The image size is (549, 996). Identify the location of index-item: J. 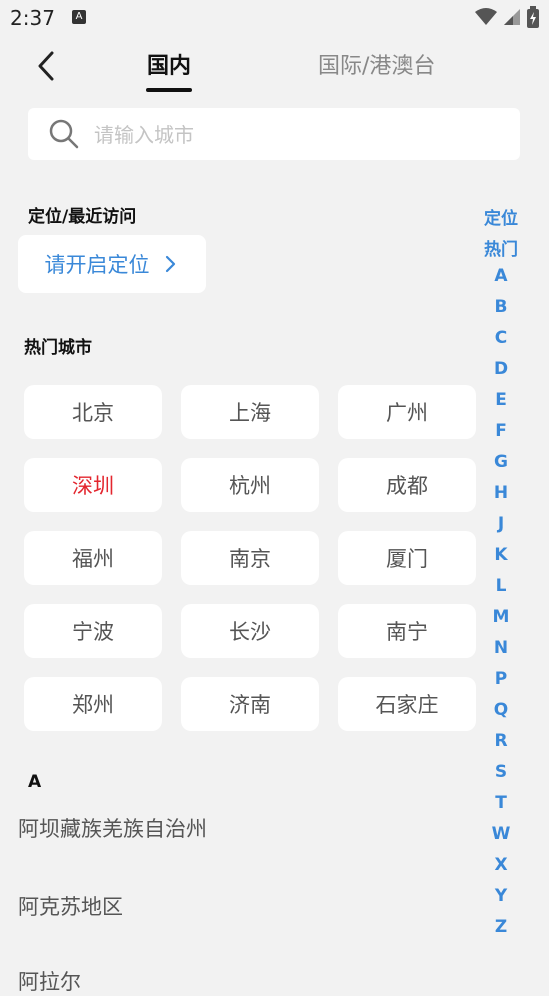
(501, 524).